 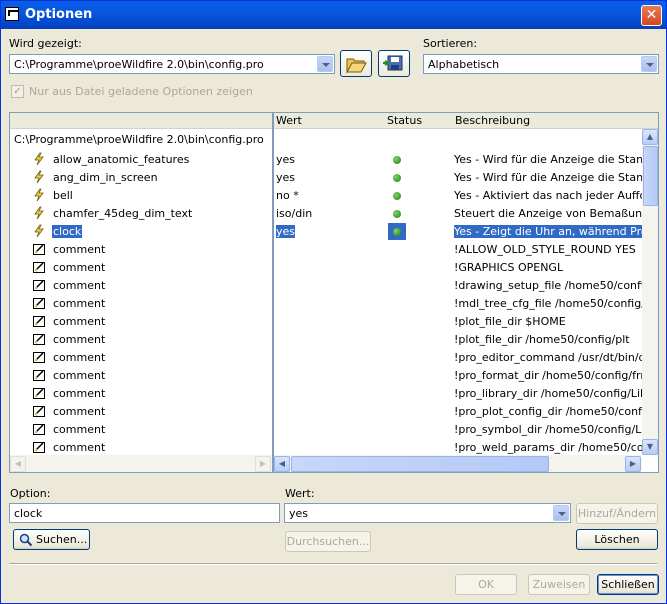 What do you see at coordinates (542, 339) in the screenshot?
I see `description-cell: !plot_file_dir /home50/config/plt` at bounding box center [542, 339].